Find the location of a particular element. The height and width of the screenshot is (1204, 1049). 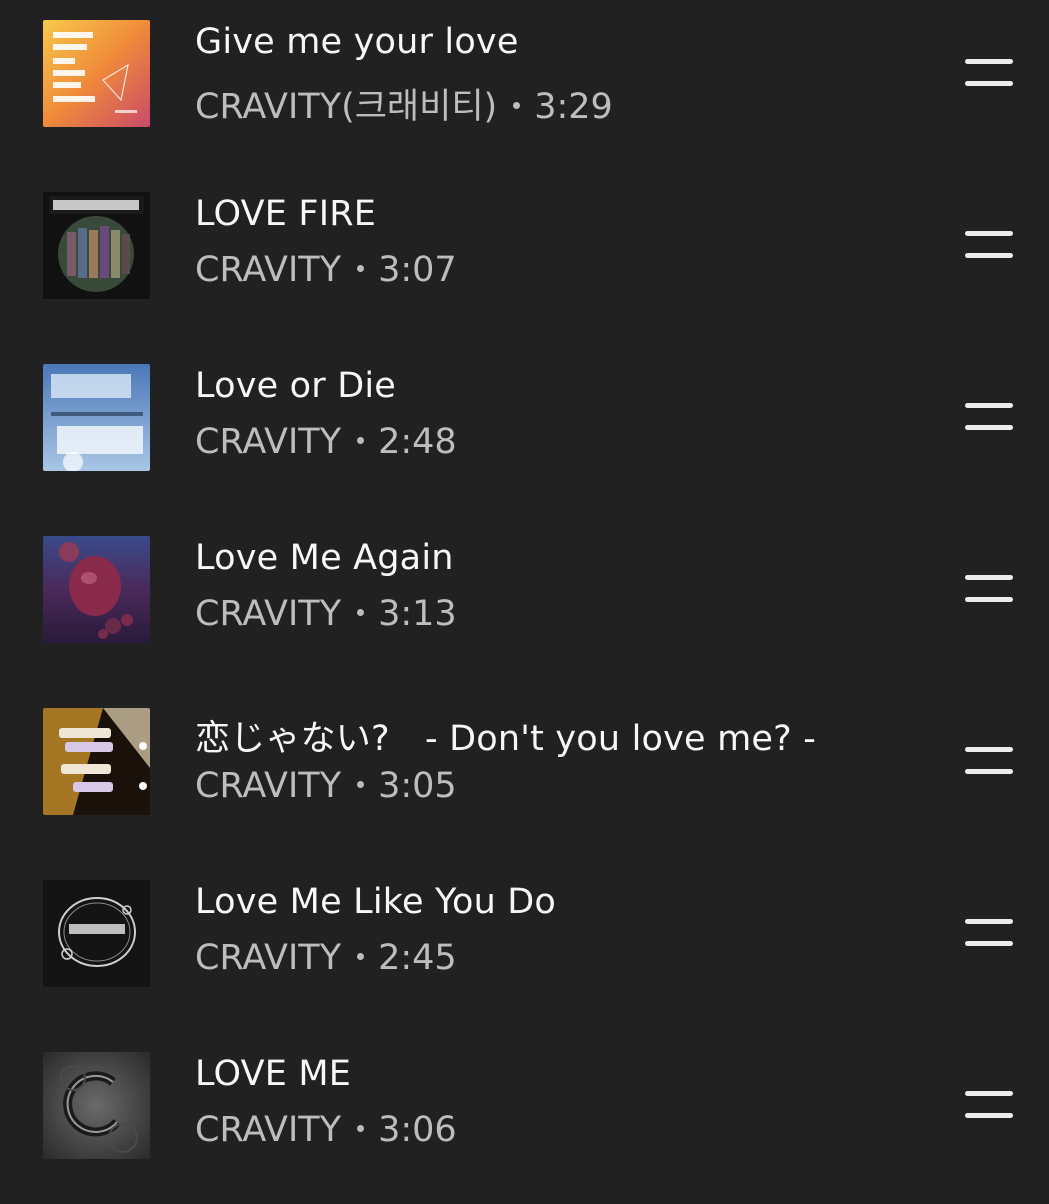

album-cover-grey-swirl is located at coordinates (96, 1105).